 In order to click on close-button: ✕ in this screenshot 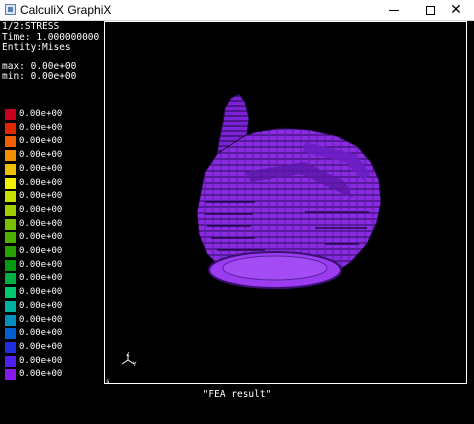, I will do `click(456, 10)`.